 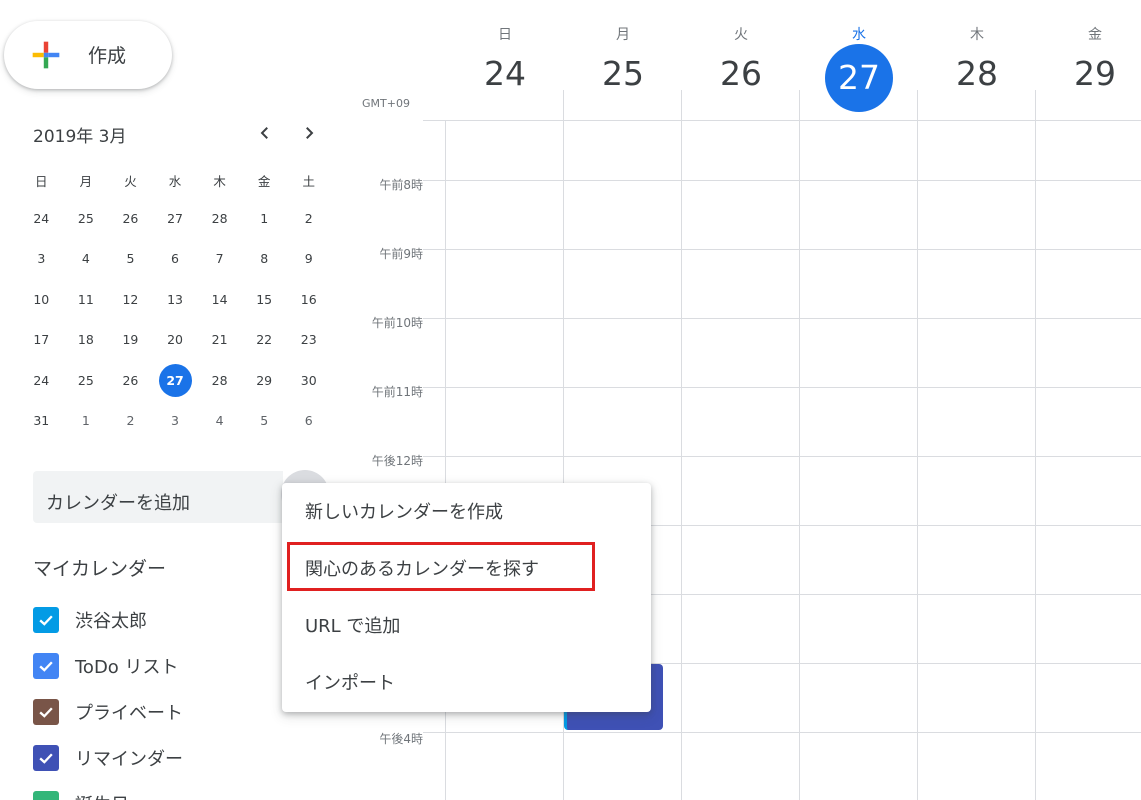 What do you see at coordinates (977, 35) in the screenshot?
I see `day-name: 木` at bounding box center [977, 35].